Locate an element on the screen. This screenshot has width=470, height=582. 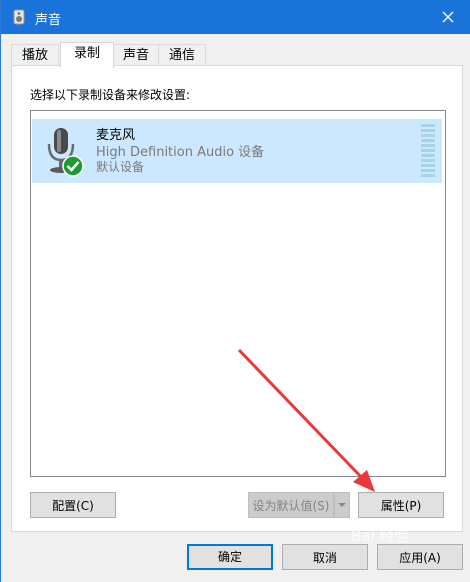
title-bar: 声音 is located at coordinates (235, 17).